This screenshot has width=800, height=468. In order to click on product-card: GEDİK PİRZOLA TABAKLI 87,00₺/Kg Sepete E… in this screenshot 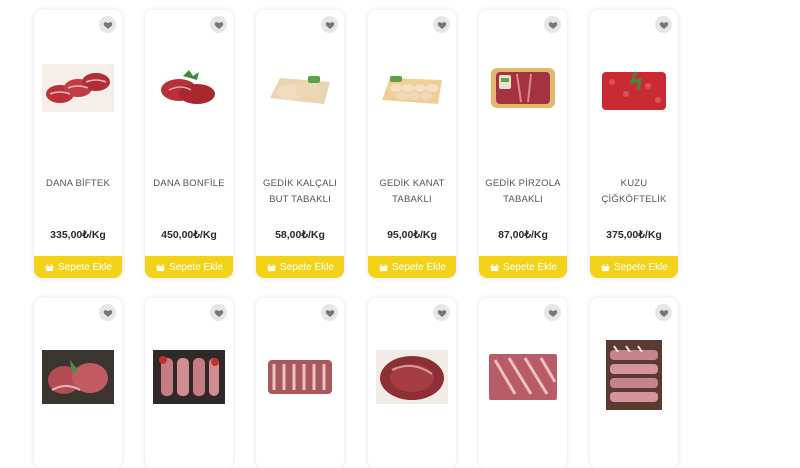, I will do `click(523, 144)`.